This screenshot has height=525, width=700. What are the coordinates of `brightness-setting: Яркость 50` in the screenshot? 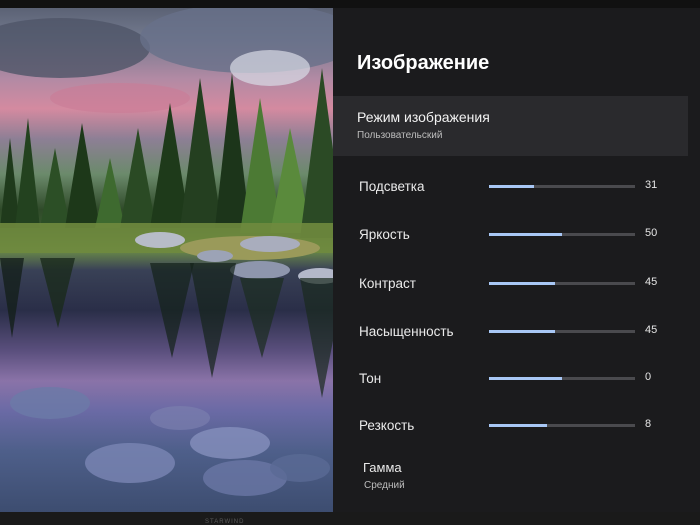 It's located at (510, 237).